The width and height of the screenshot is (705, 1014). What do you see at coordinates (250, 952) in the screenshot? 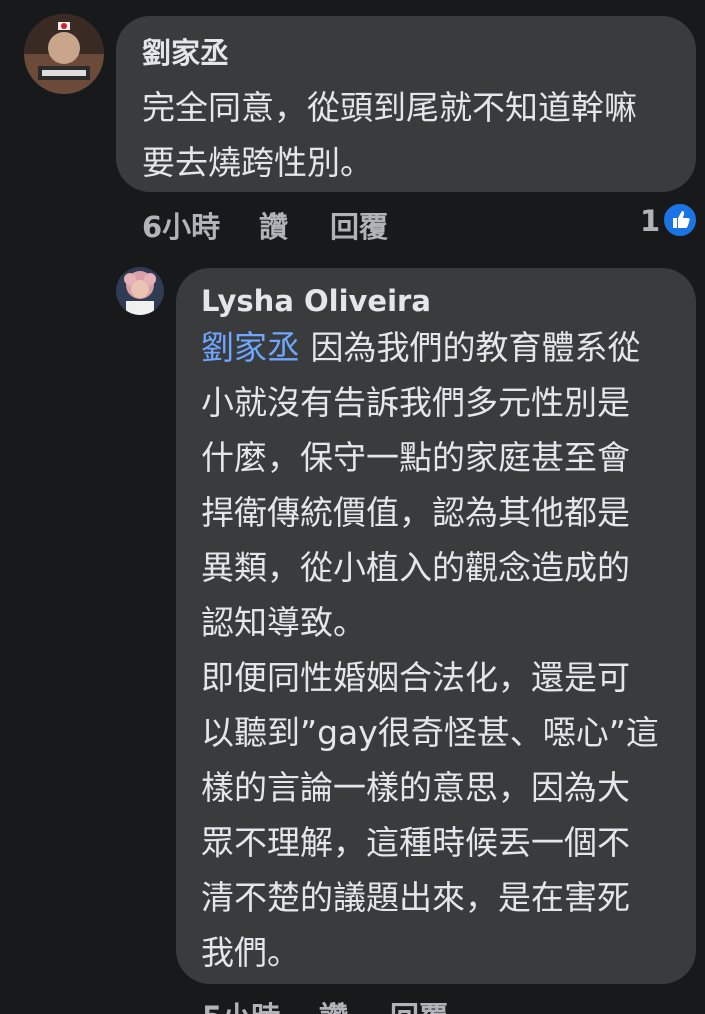
I see `comment-text-line: 我們。` at bounding box center [250, 952].